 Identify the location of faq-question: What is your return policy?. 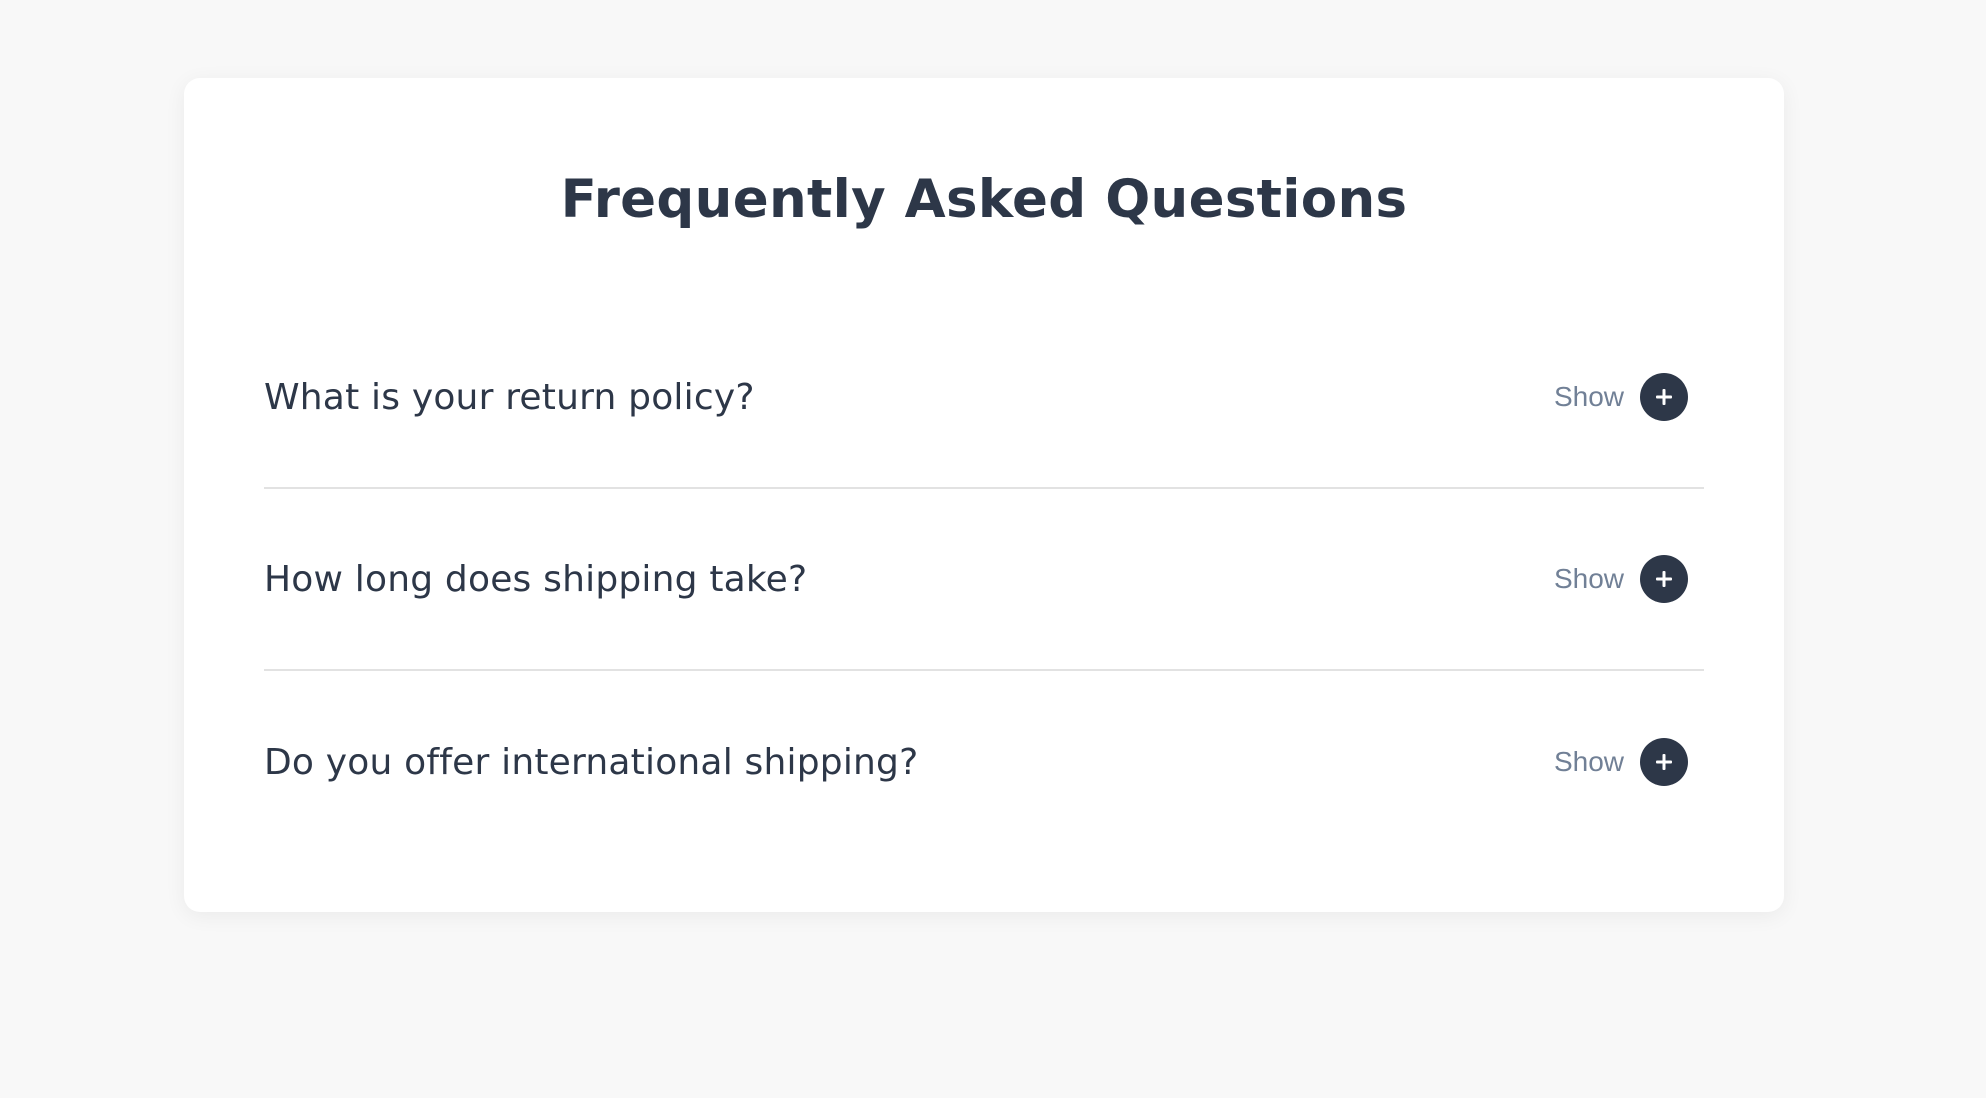
(509, 397).